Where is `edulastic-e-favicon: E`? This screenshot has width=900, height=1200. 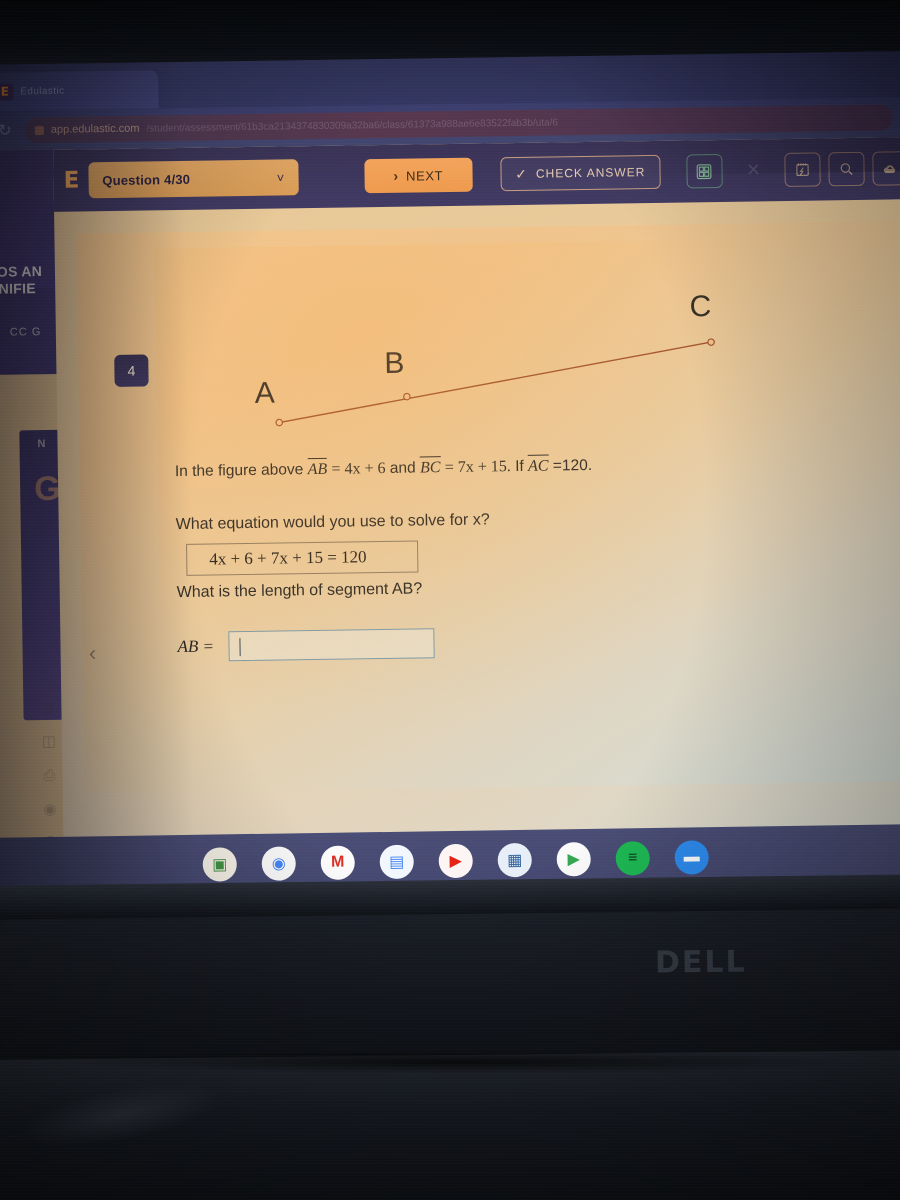 edulastic-e-favicon: E is located at coordinates (7, 91).